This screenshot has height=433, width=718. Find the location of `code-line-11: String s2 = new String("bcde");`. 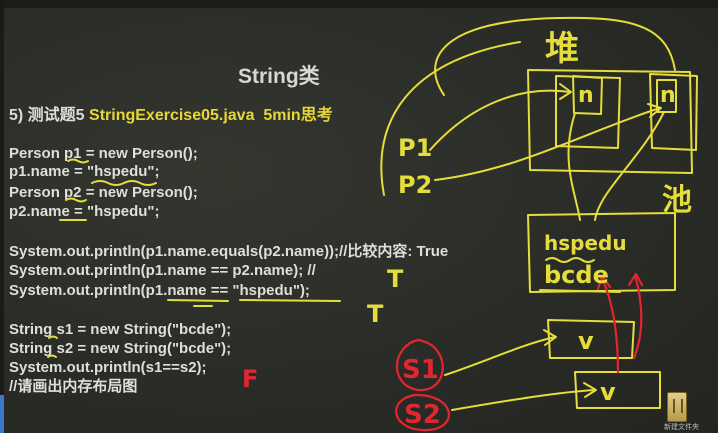

code-line-11: String s2 = new String("bcde"); is located at coordinates (120, 348).